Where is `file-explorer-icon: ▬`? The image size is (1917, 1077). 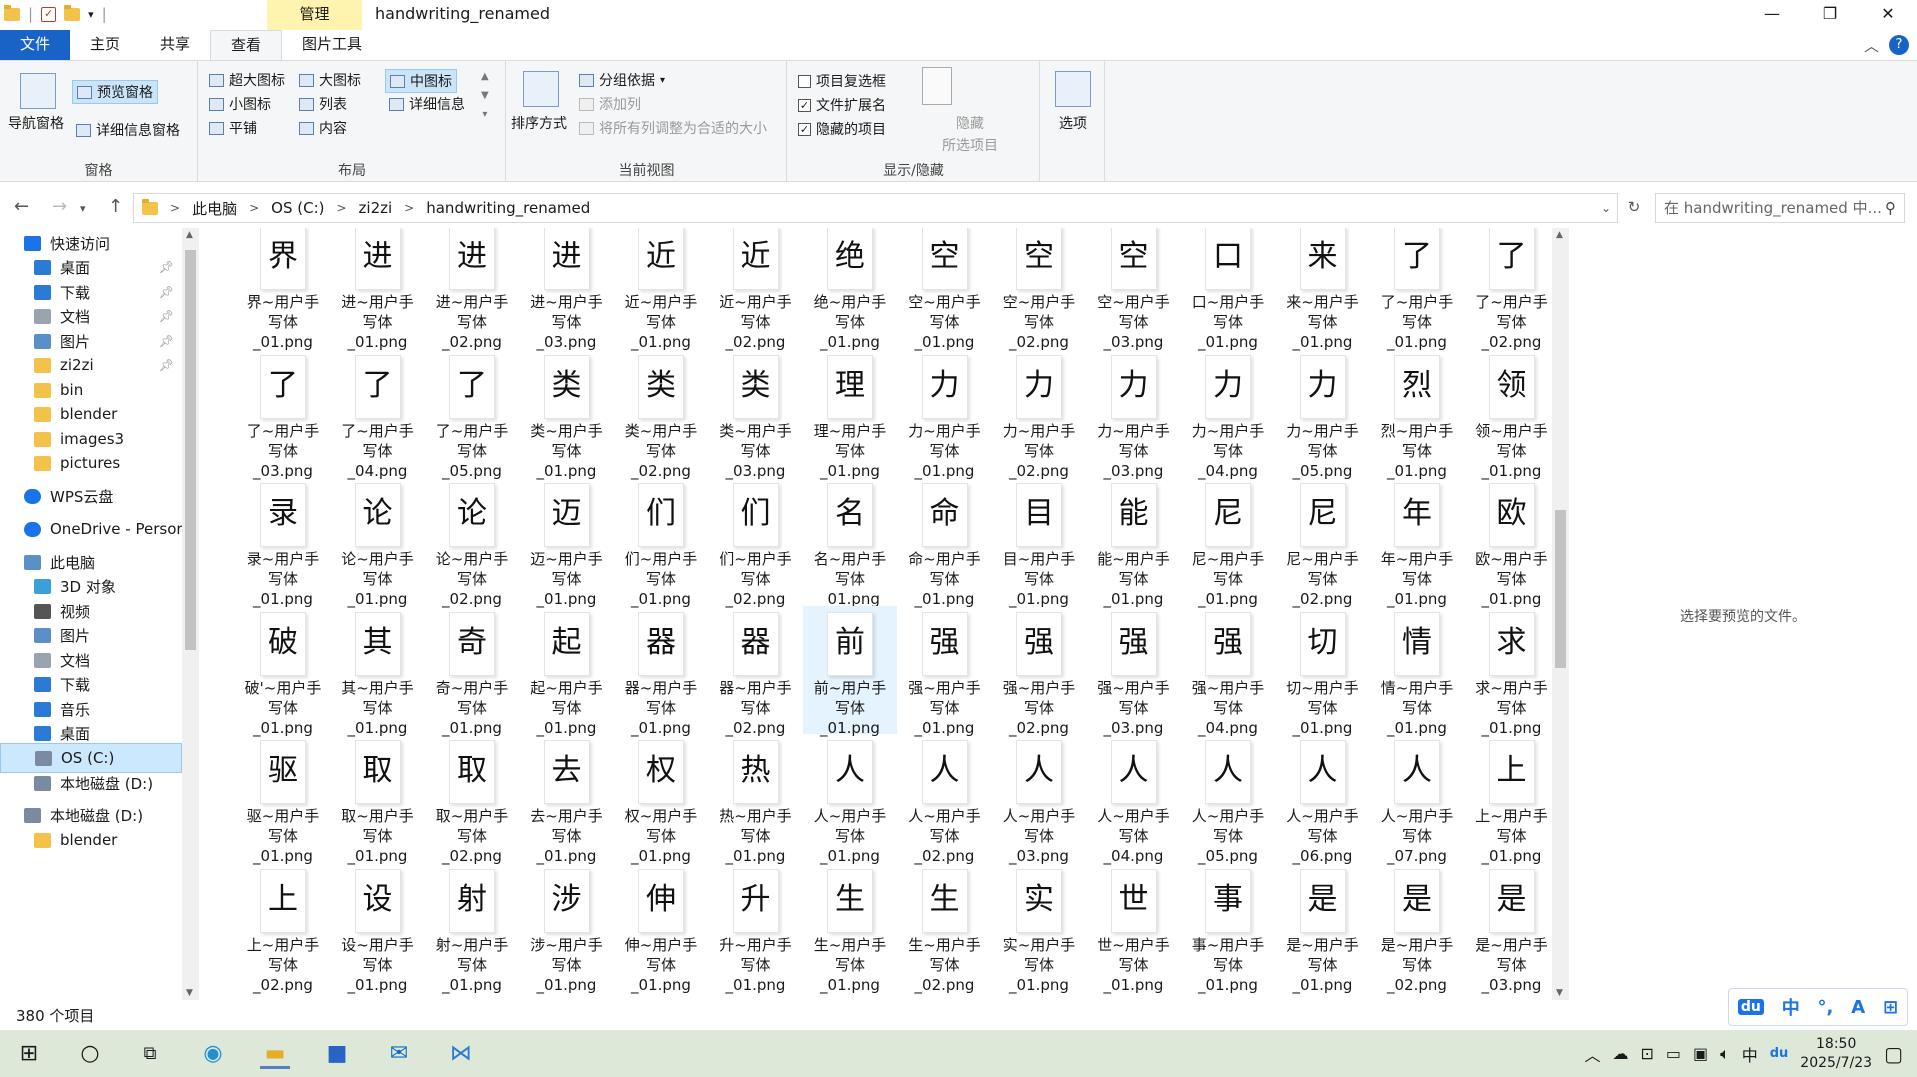 file-explorer-icon: ▬ is located at coordinates (275, 1054).